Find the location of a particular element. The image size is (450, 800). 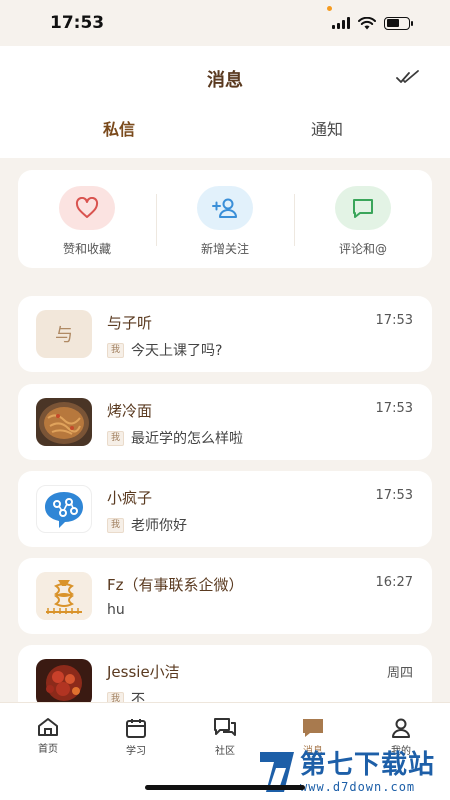

signal-icon is located at coordinates (341, 23).